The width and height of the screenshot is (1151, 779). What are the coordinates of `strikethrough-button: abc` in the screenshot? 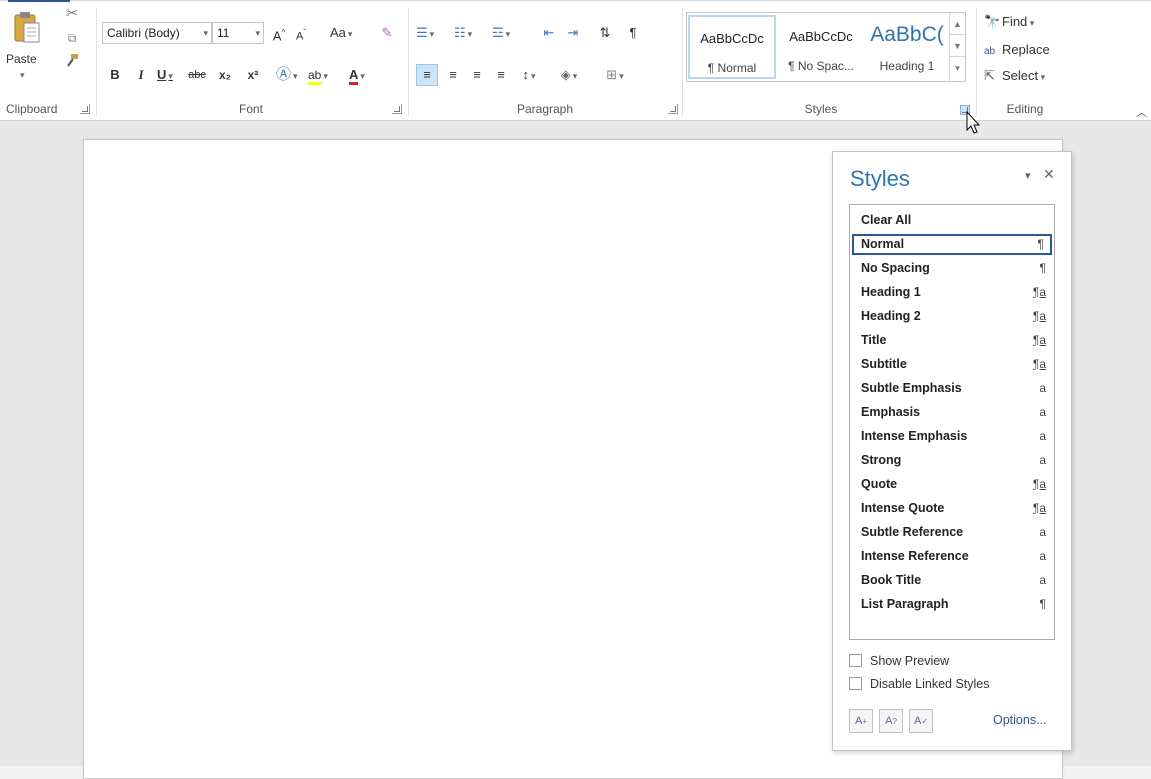 It's located at (197, 75).